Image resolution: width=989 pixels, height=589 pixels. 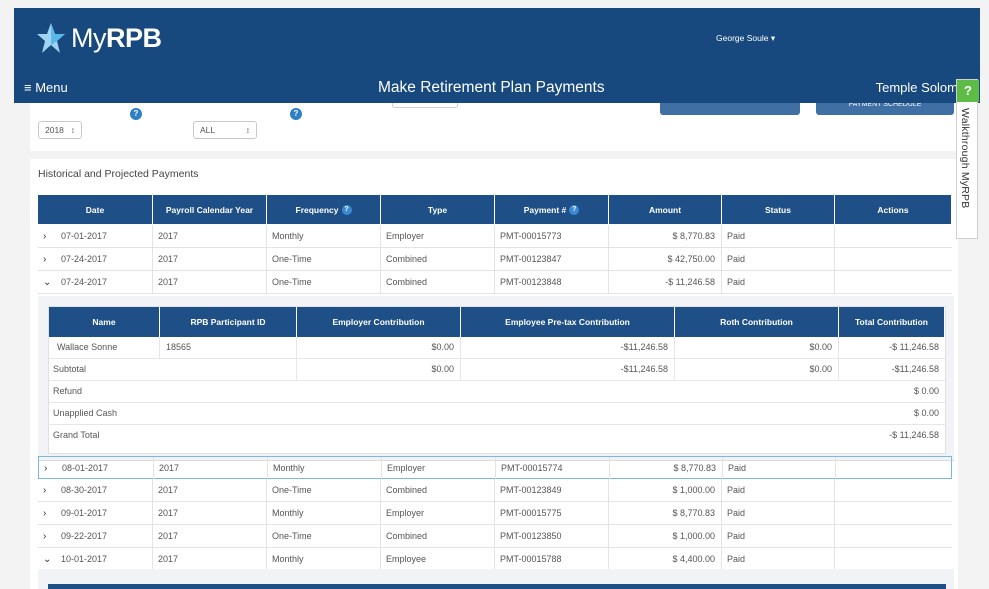 I want to click on row-date-text: 08-01-2017, so click(x=85, y=468).